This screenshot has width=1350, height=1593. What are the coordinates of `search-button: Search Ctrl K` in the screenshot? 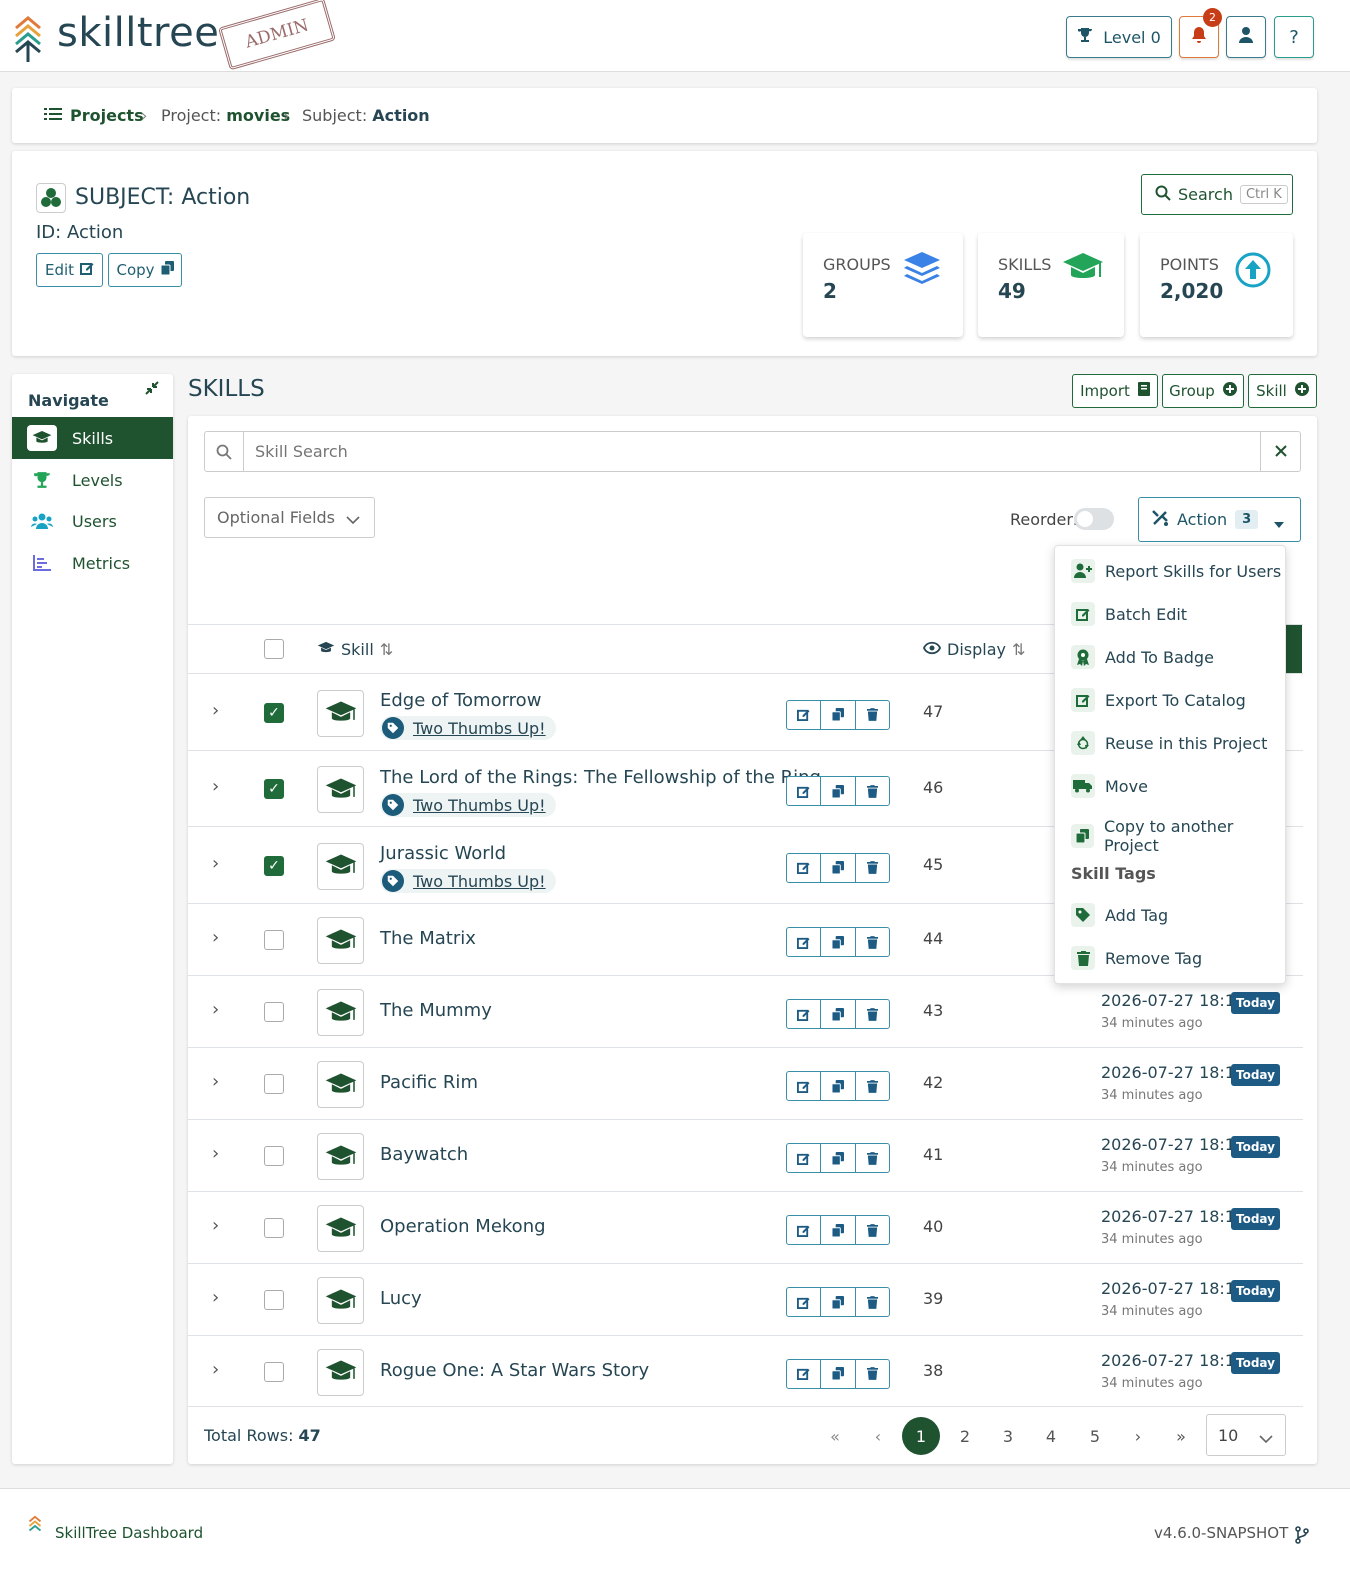 It's located at (1217, 194).